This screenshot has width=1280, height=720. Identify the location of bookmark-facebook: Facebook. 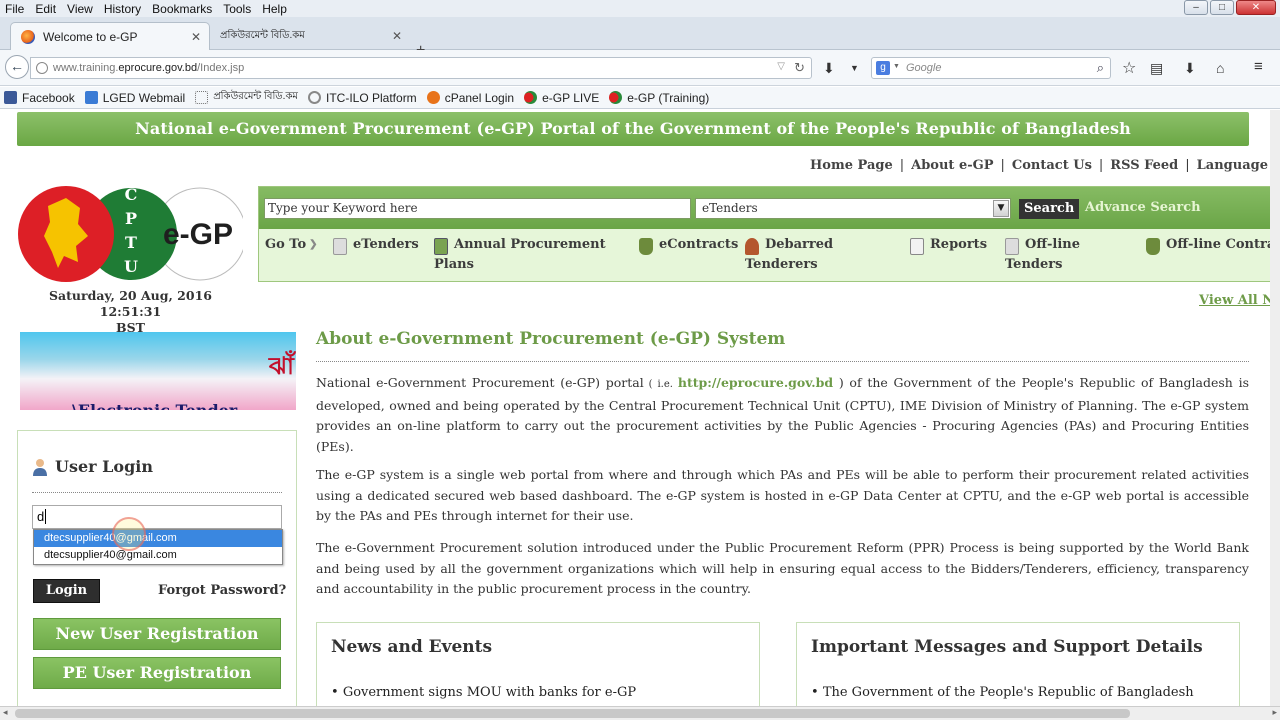
(39, 98).